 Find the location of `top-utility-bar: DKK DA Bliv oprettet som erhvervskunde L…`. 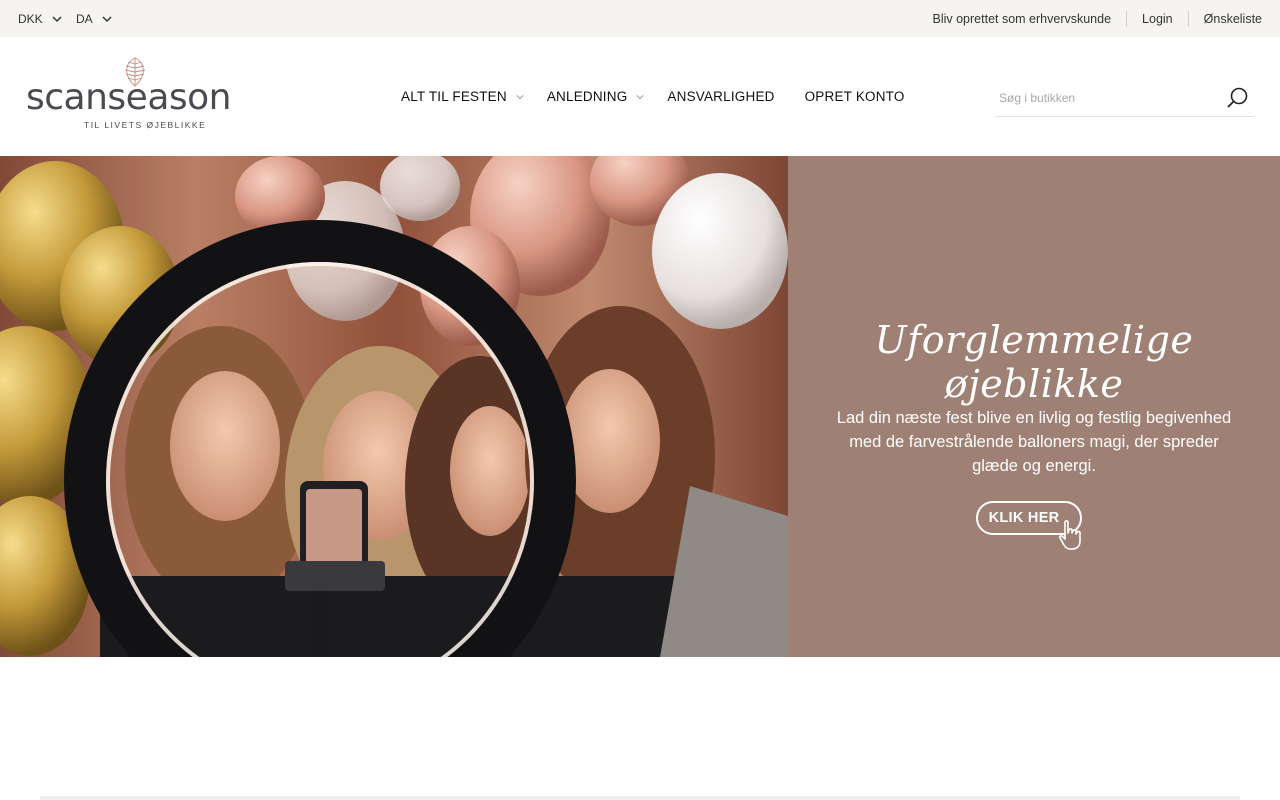

top-utility-bar: DKK DA Bliv oprettet som erhvervskunde L… is located at coordinates (640, 18).